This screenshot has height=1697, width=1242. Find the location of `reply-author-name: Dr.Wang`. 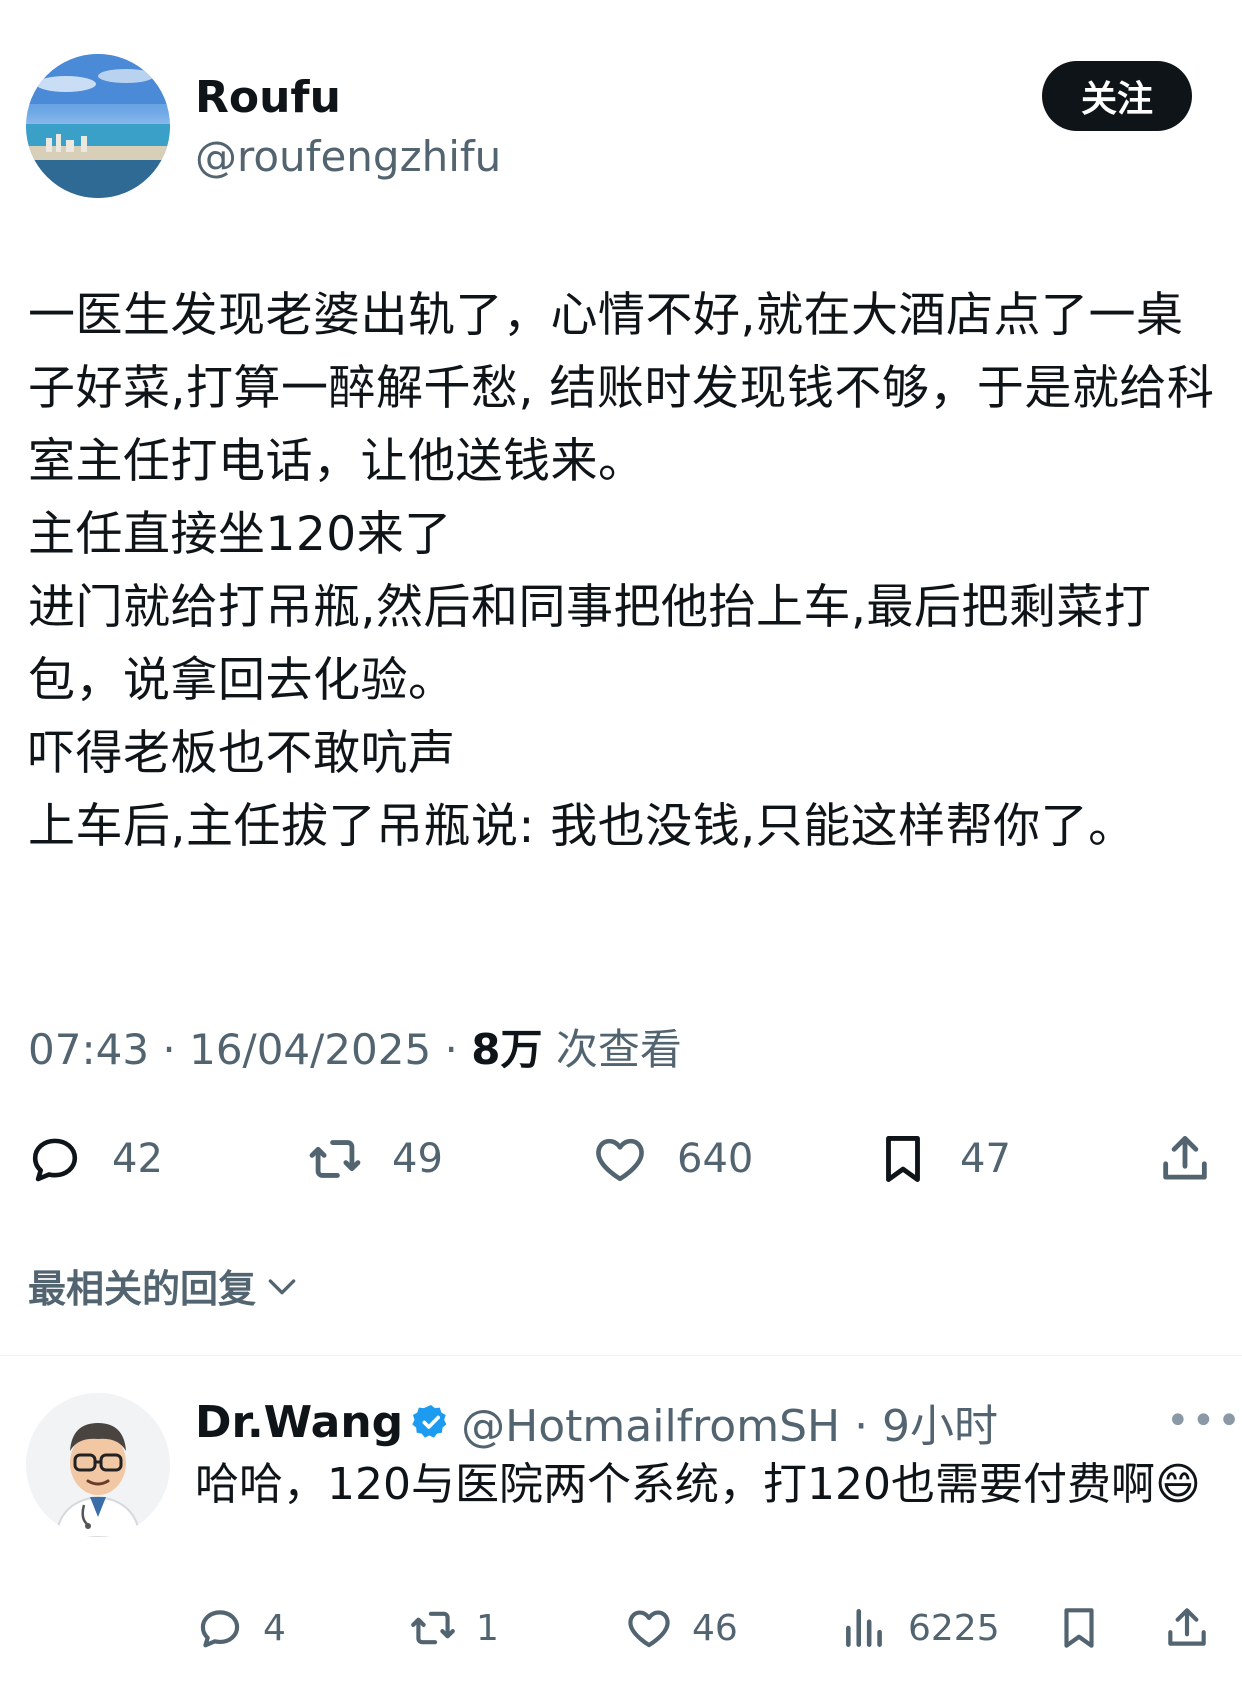

reply-author-name: Dr.Wang is located at coordinates (299, 1422).